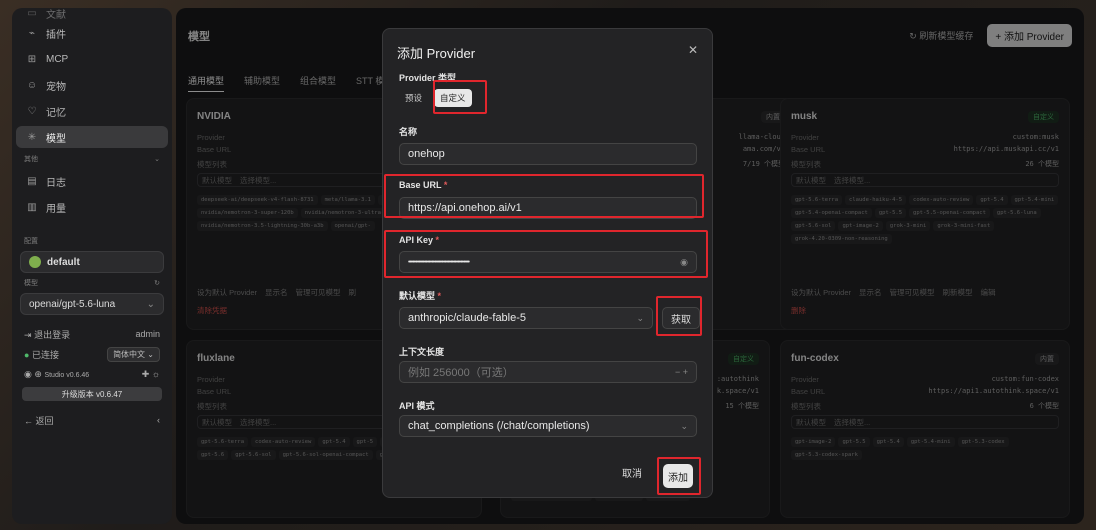 The height and width of the screenshot is (530, 1096). What do you see at coordinates (28, 420) in the screenshot?
I see `arrow-left-icon: ←` at bounding box center [28, 420].